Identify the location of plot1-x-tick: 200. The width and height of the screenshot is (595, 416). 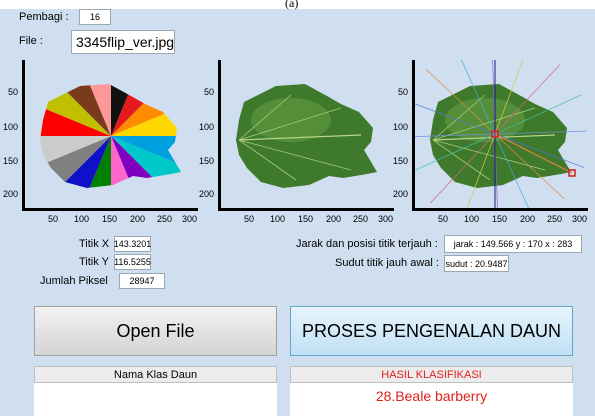
(138, 219).